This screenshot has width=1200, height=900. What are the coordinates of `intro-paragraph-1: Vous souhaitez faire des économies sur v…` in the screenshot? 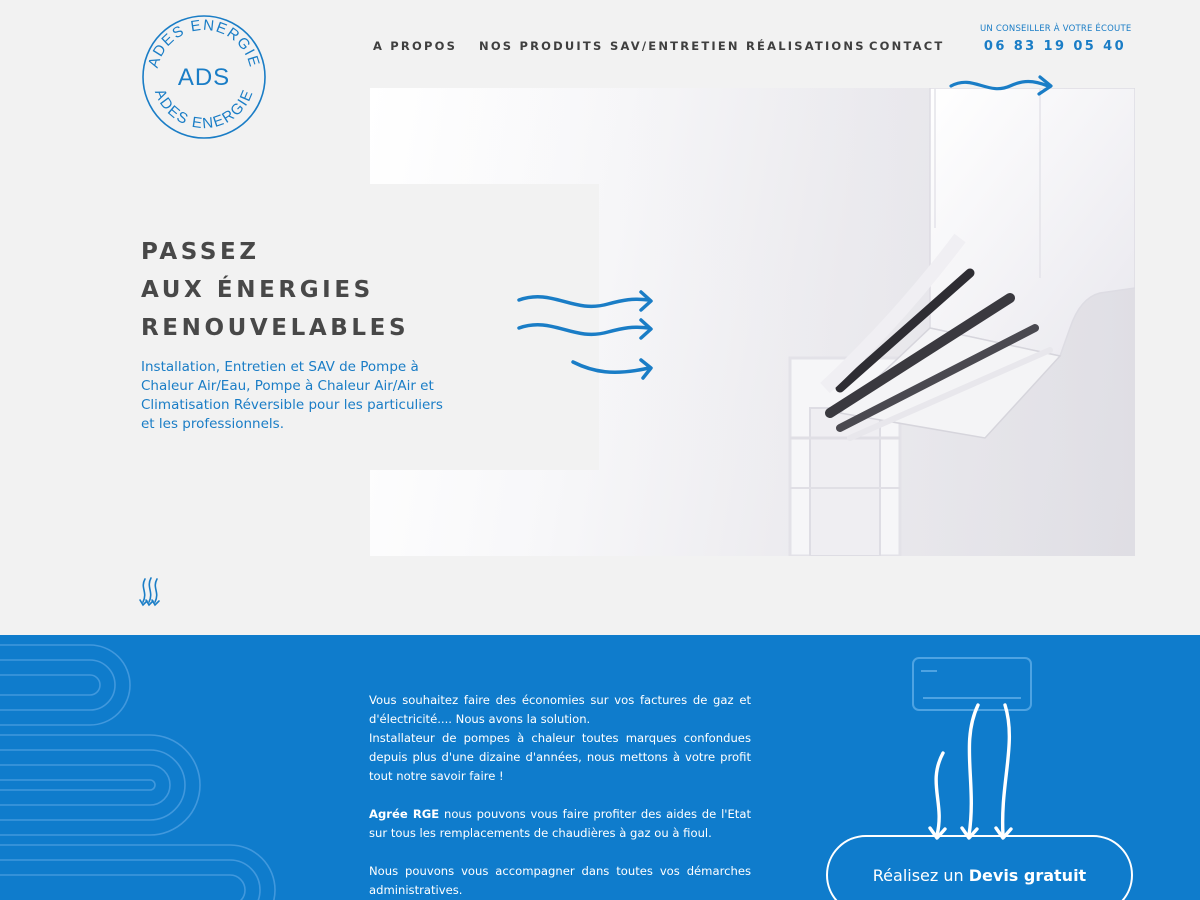 It's located at (560, 709).